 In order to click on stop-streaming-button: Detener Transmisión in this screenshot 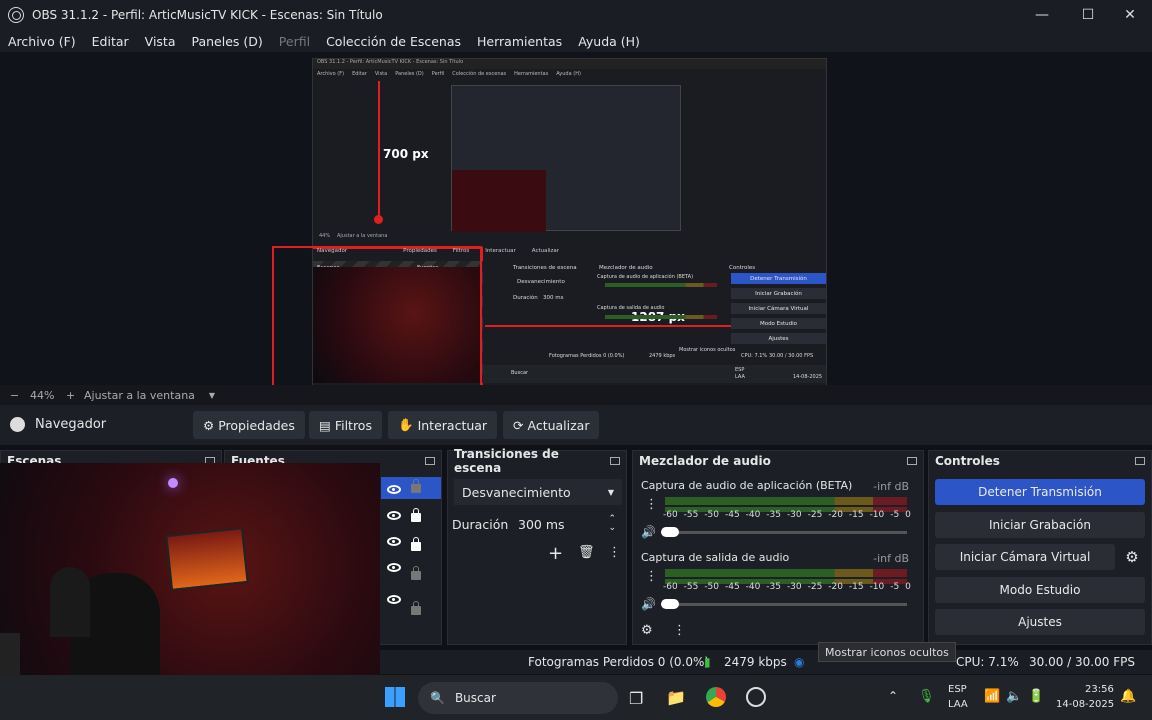, I will do `click(1040, 492)`.